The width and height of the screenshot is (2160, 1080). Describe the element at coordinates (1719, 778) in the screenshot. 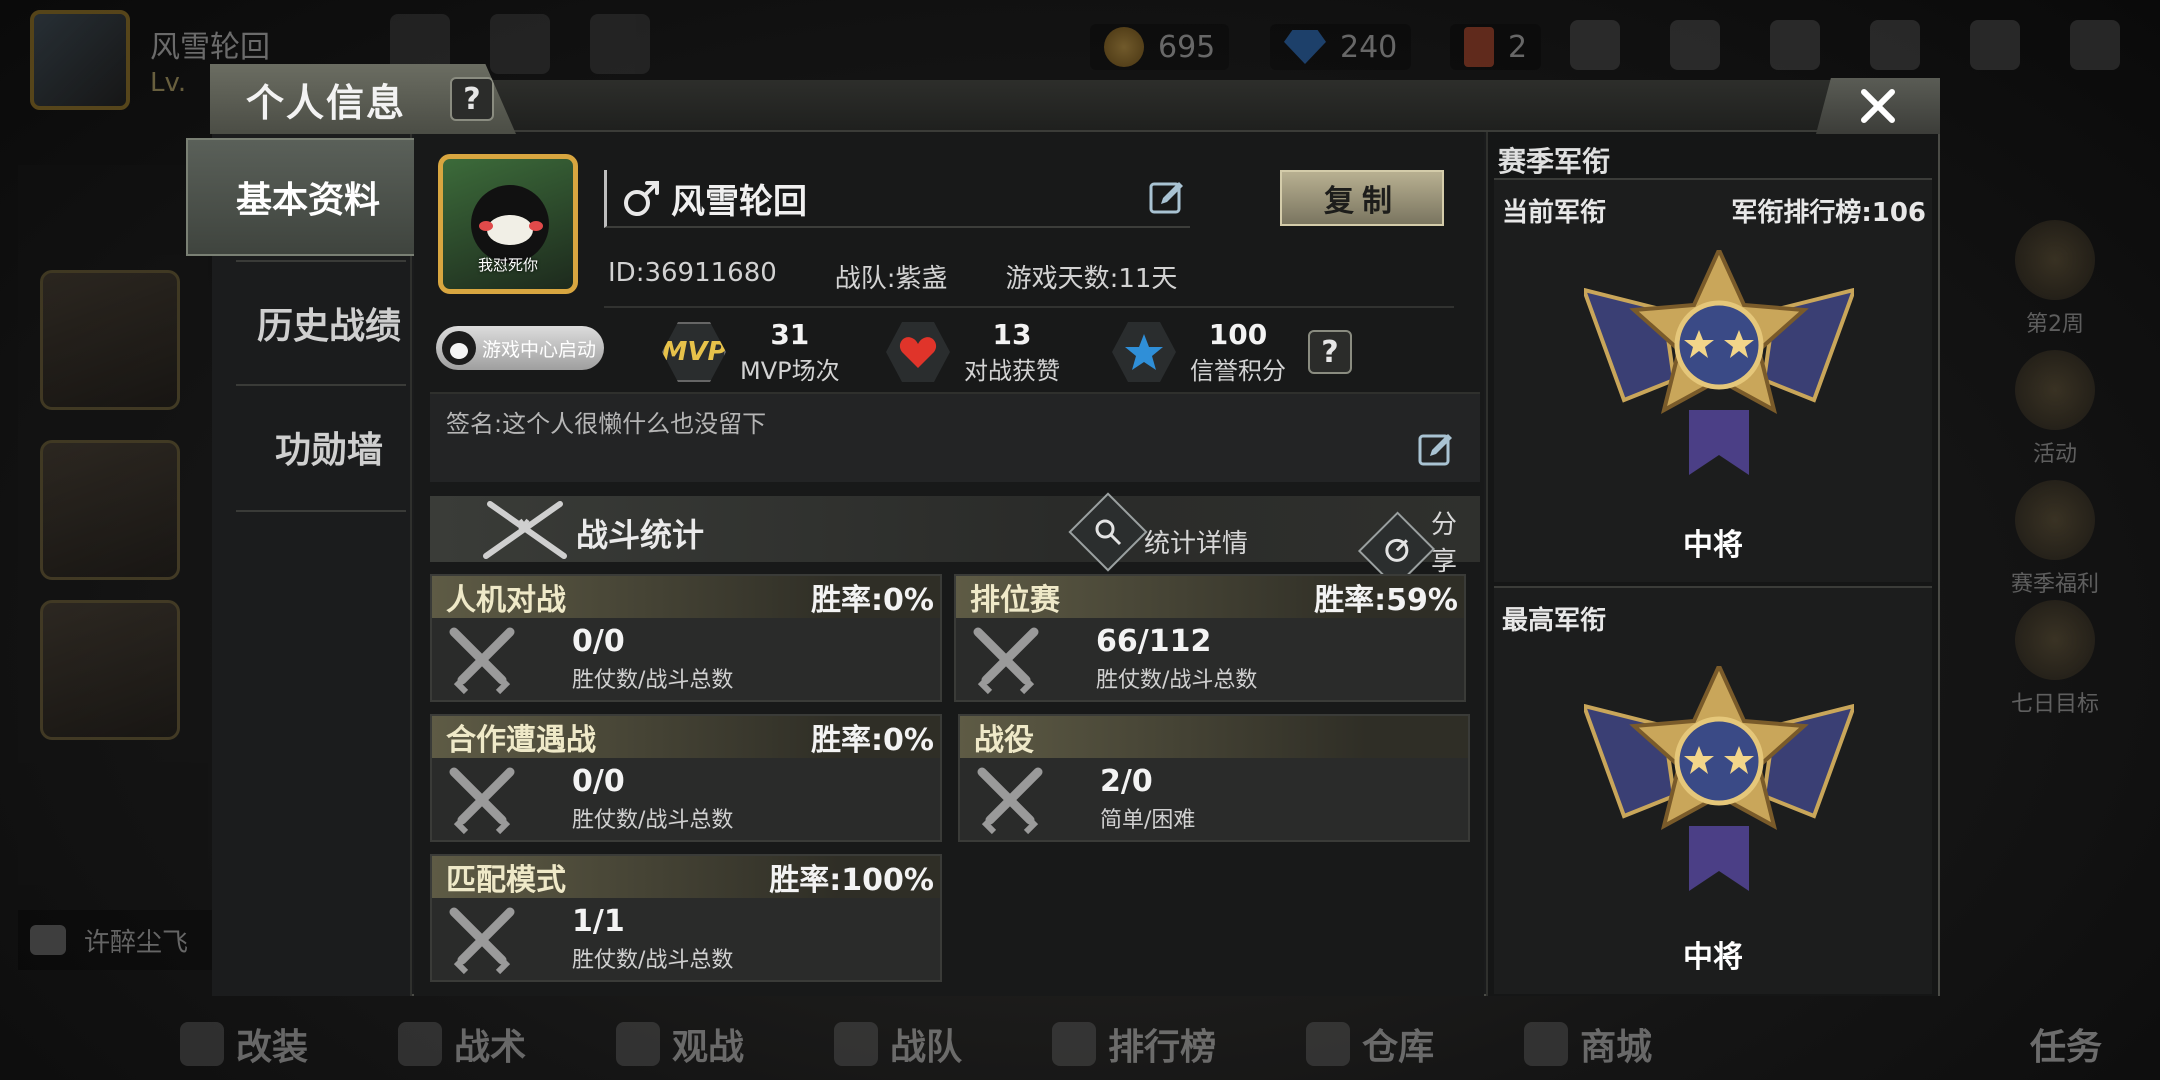

I see `highest-rank-badge-icon` at that location.